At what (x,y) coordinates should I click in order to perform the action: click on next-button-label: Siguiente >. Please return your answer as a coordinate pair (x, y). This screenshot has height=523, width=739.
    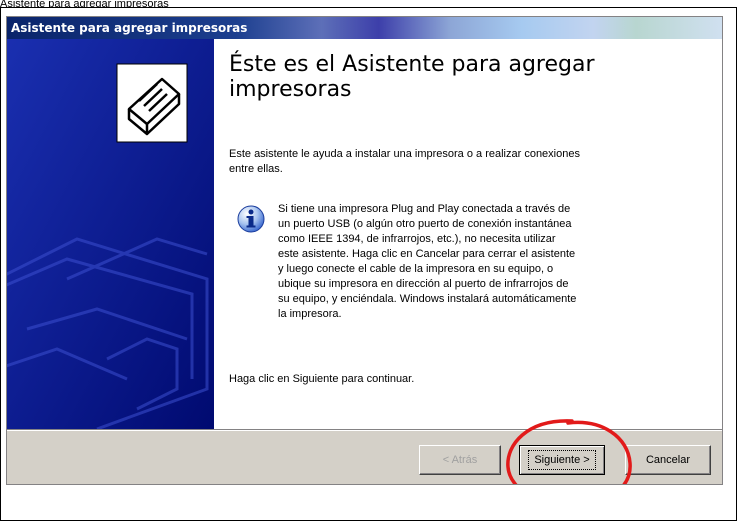
    Looking at the image, I should click on (562, 460).